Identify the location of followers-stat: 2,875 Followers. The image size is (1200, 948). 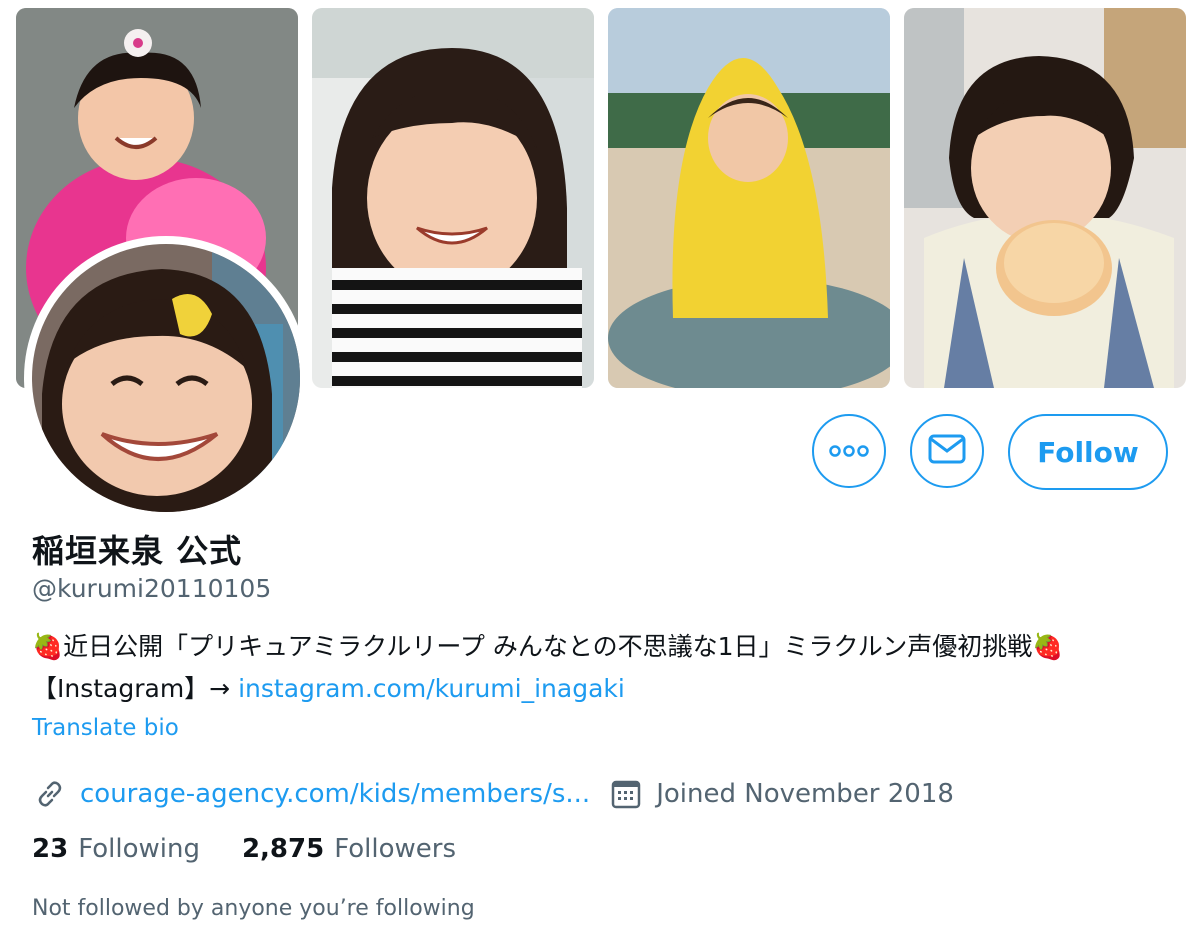
(349, 849).